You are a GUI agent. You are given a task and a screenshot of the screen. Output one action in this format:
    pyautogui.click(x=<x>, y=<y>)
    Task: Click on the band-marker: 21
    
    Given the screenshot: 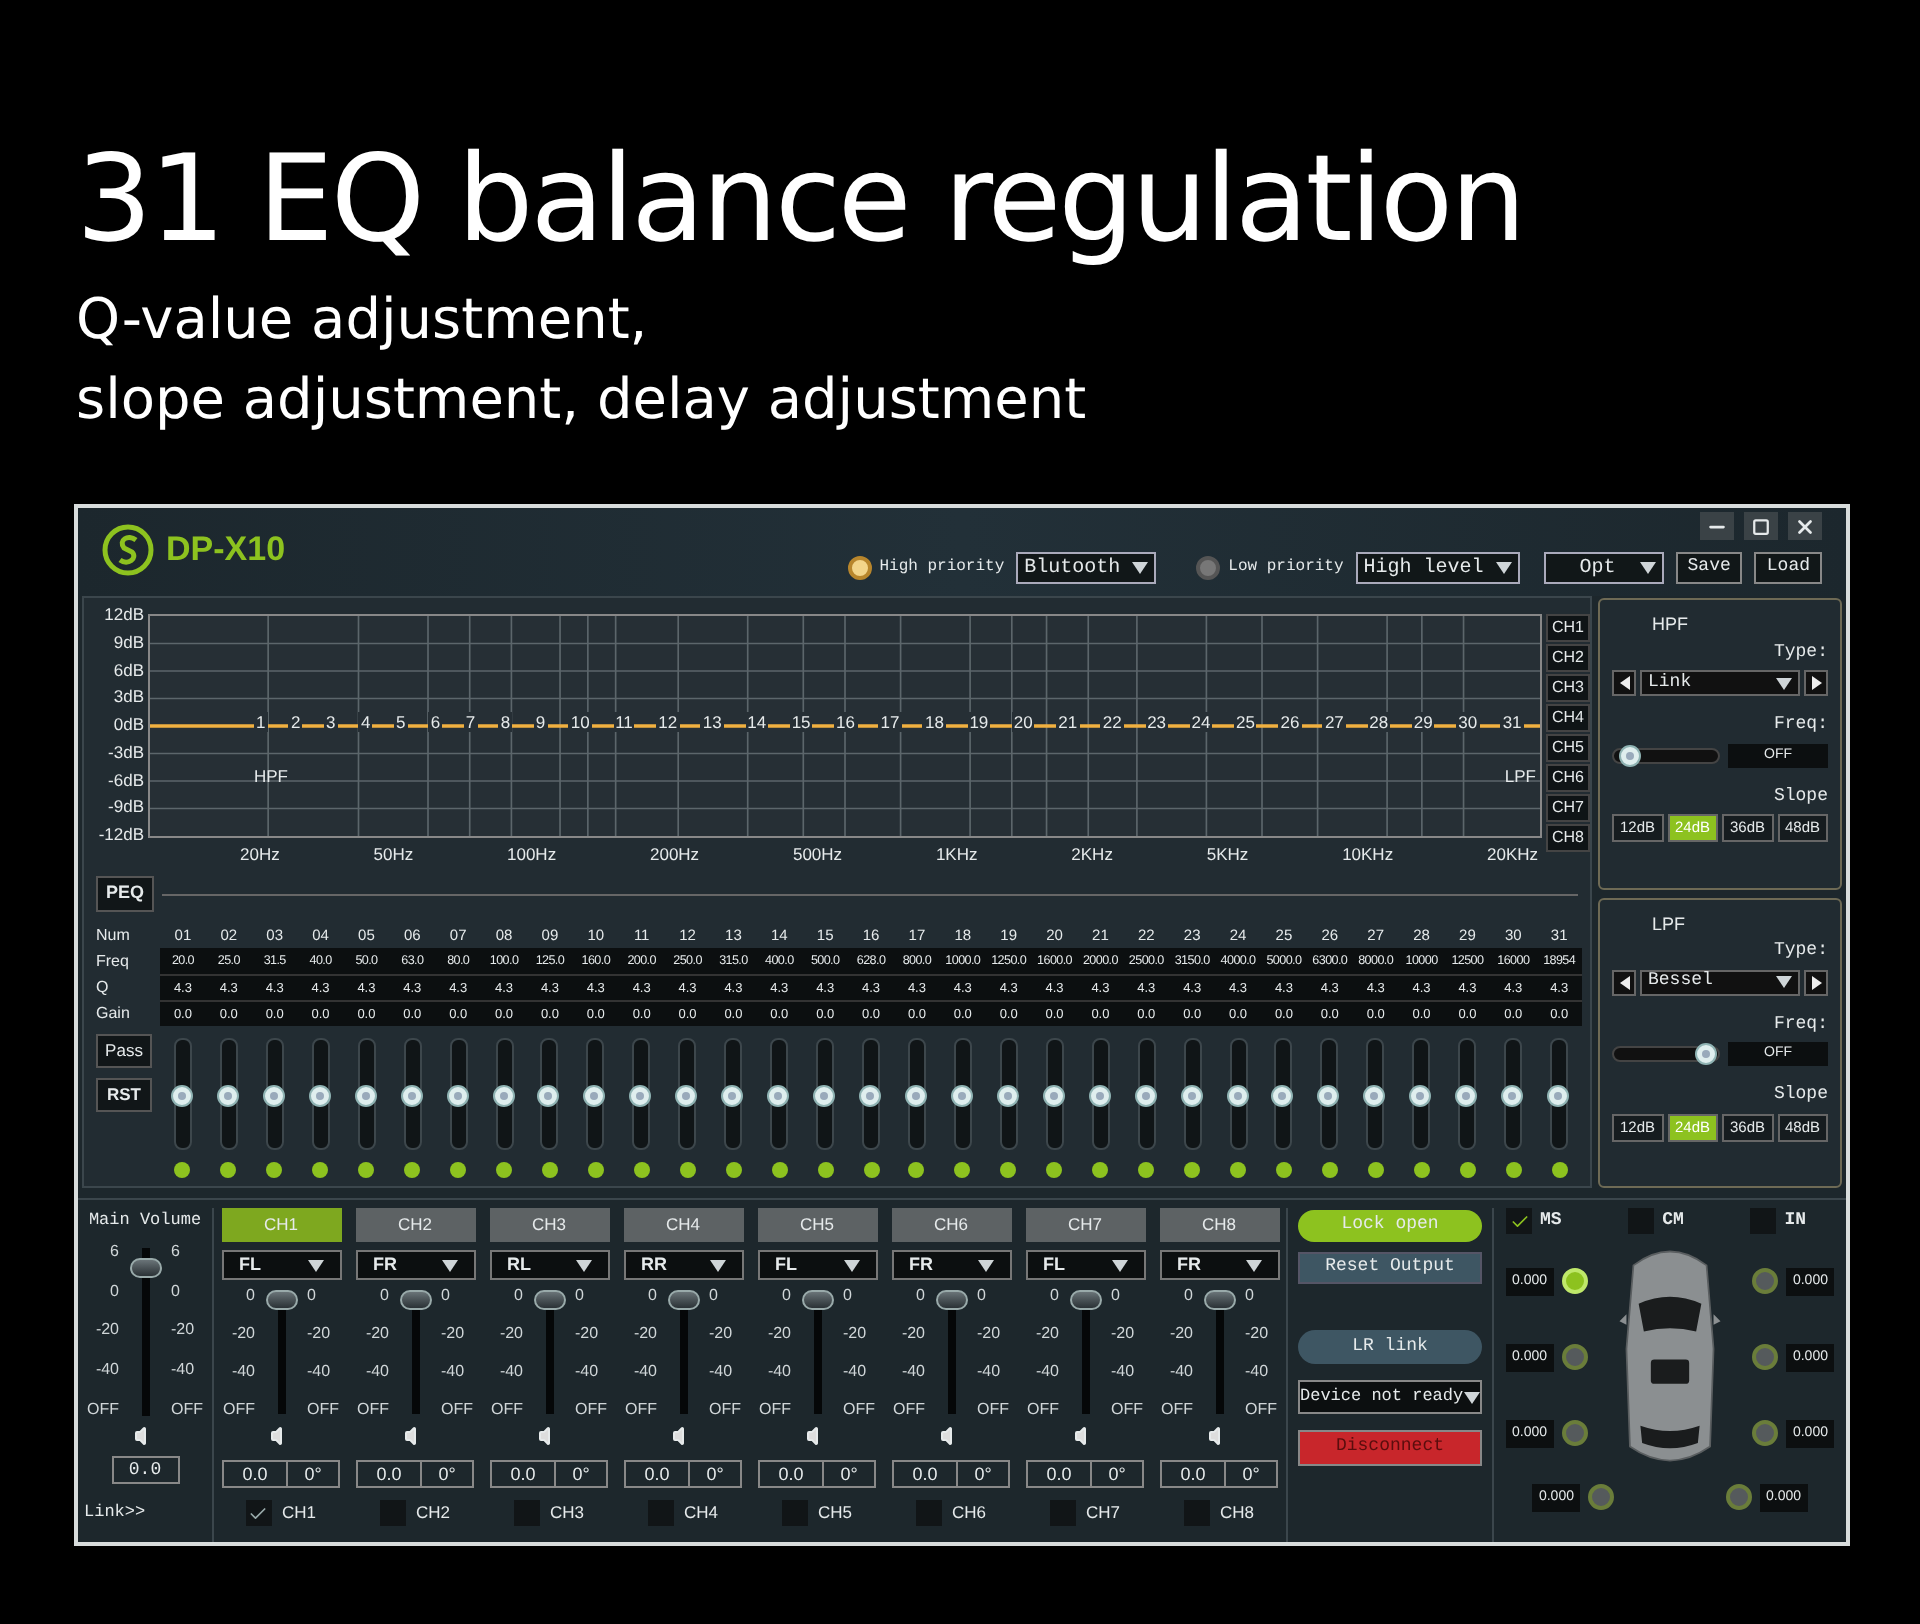 What is the action you would take?
    pyautogui.click(x=1068, y=722)
    